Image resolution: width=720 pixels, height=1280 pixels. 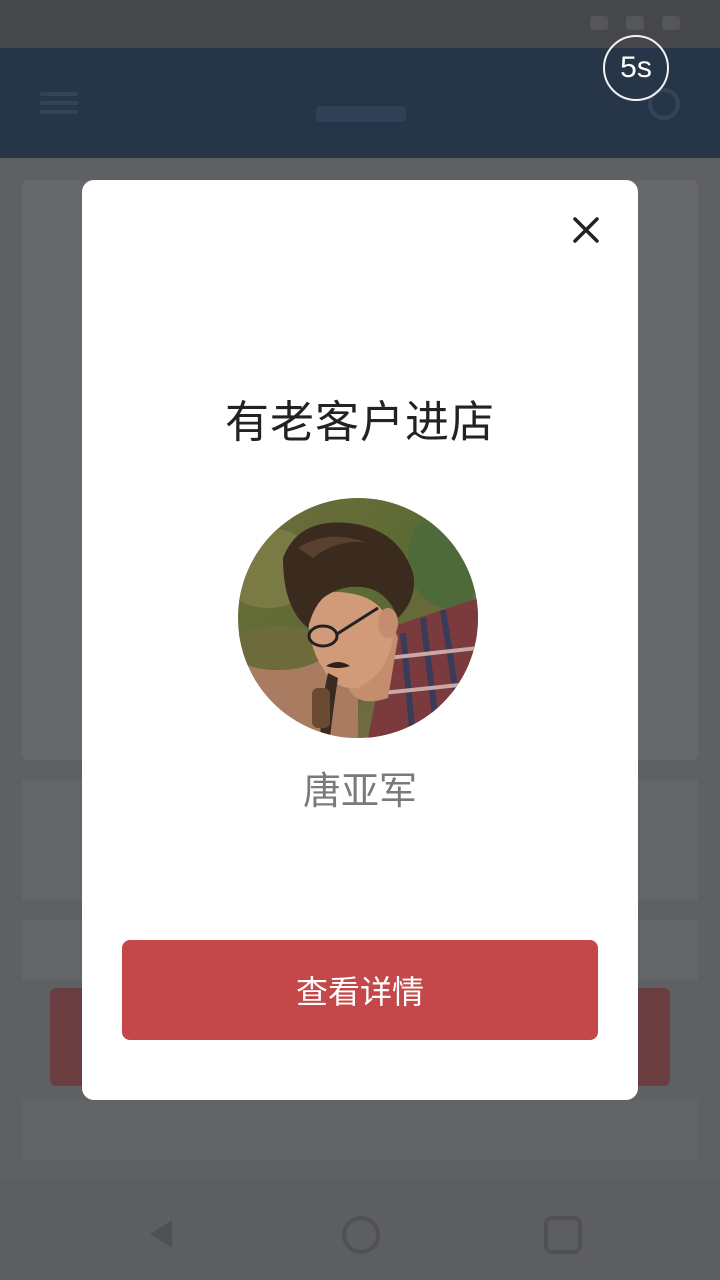 What do you see at coordinates (586, 230) in the screenshot?
I see `close-icon` at bounding box center [586, 230].